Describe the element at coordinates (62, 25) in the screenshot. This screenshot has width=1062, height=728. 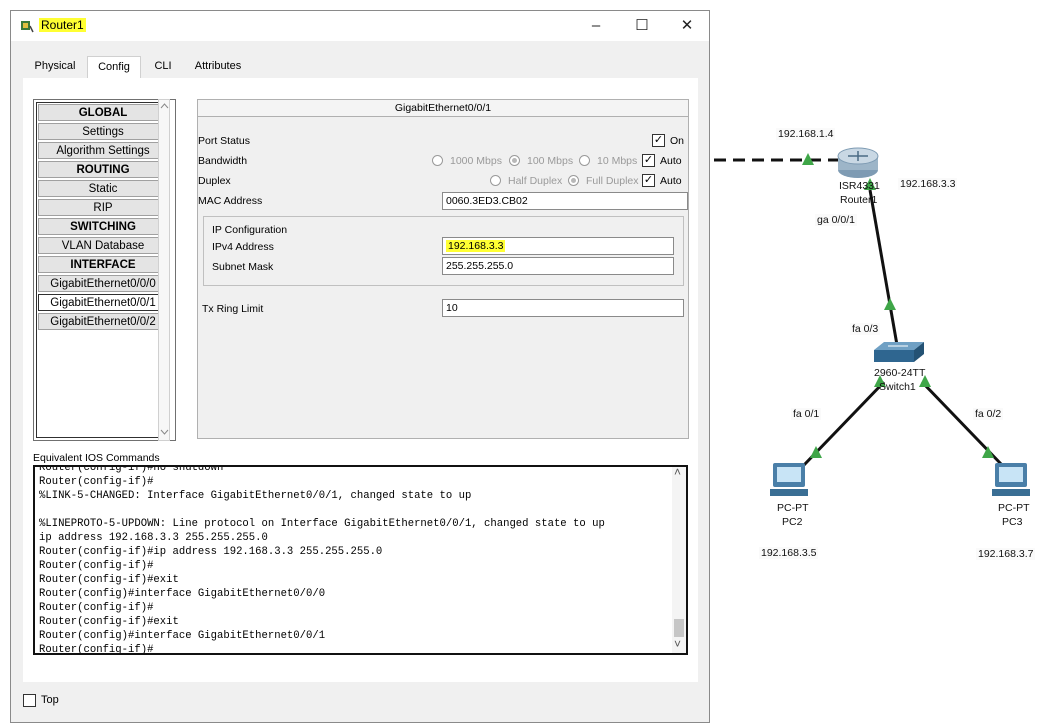
I see `window-title: Router1` at that location.